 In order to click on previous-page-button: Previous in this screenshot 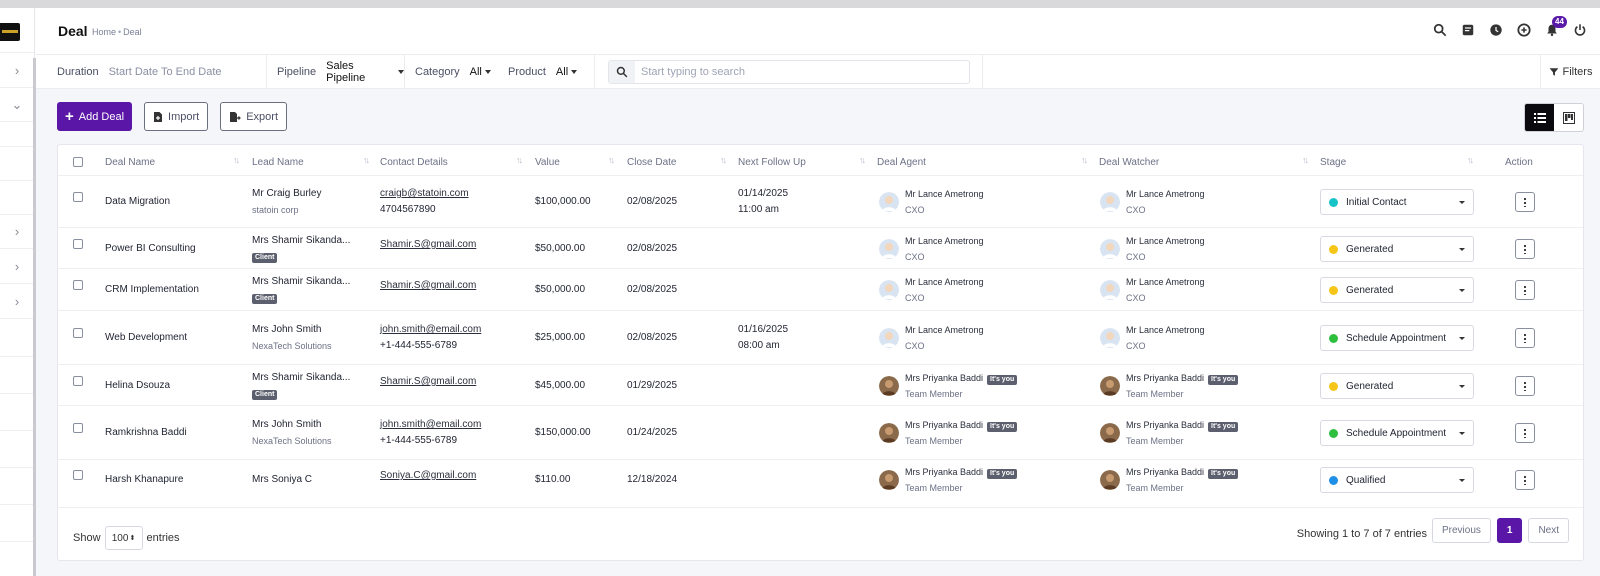, I will do `click(1461, 530)`.